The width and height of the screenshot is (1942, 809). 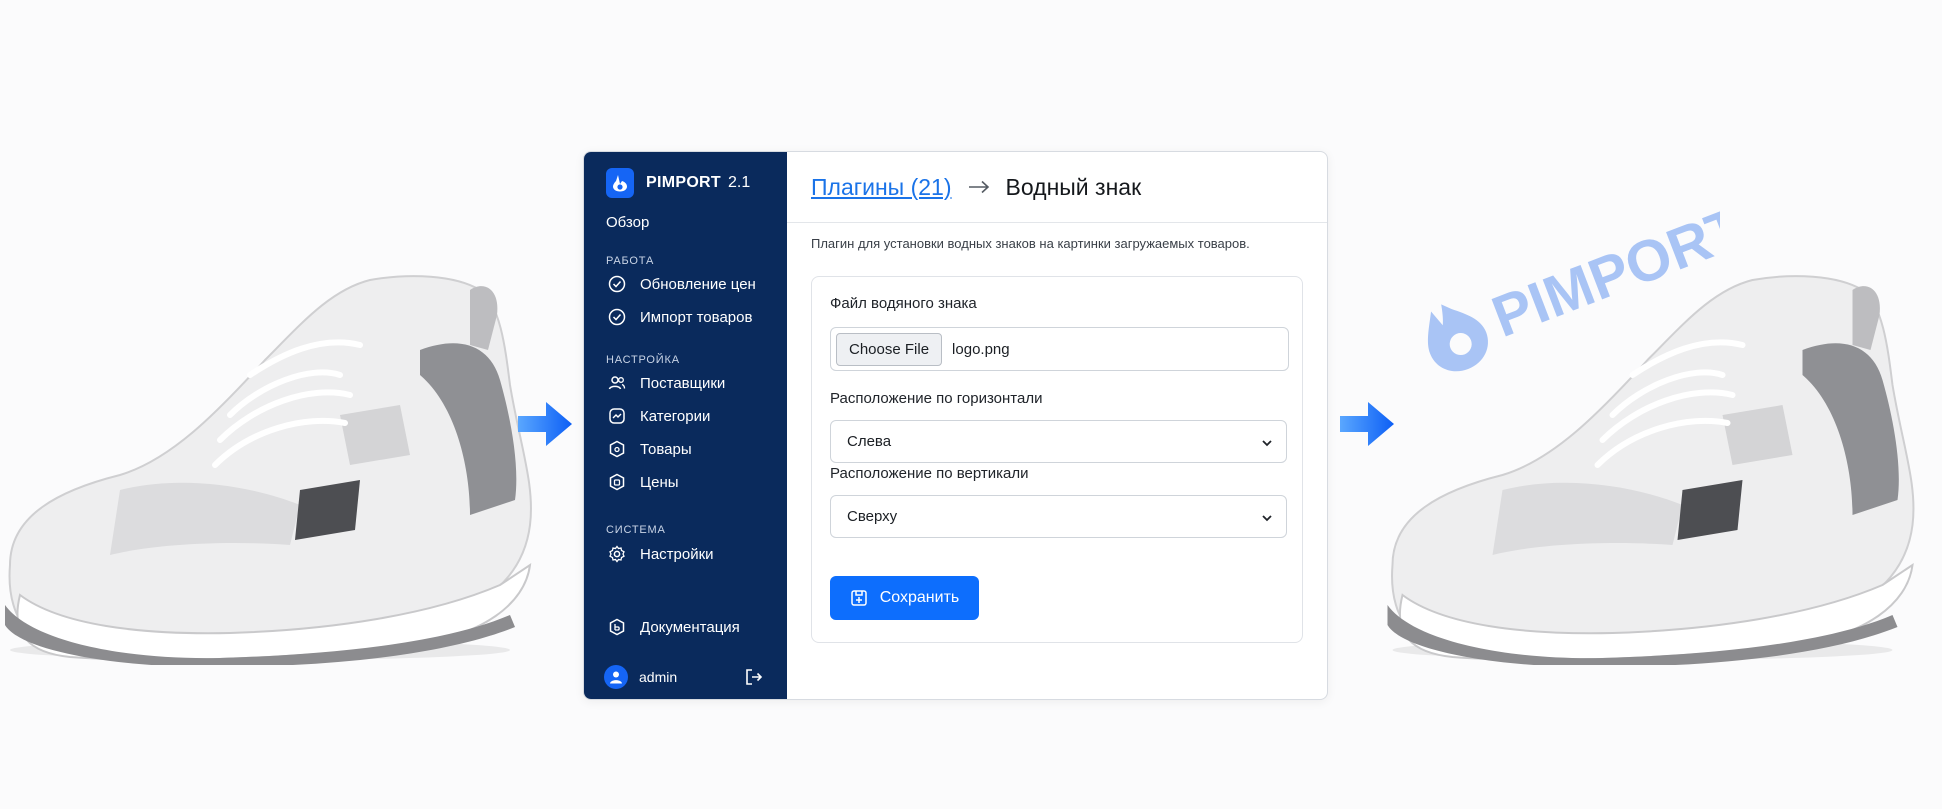 What do you see at coordinates (620, 183) in the screenshot?
I see `drop-logo-icon` at bounding box center [620, 183].